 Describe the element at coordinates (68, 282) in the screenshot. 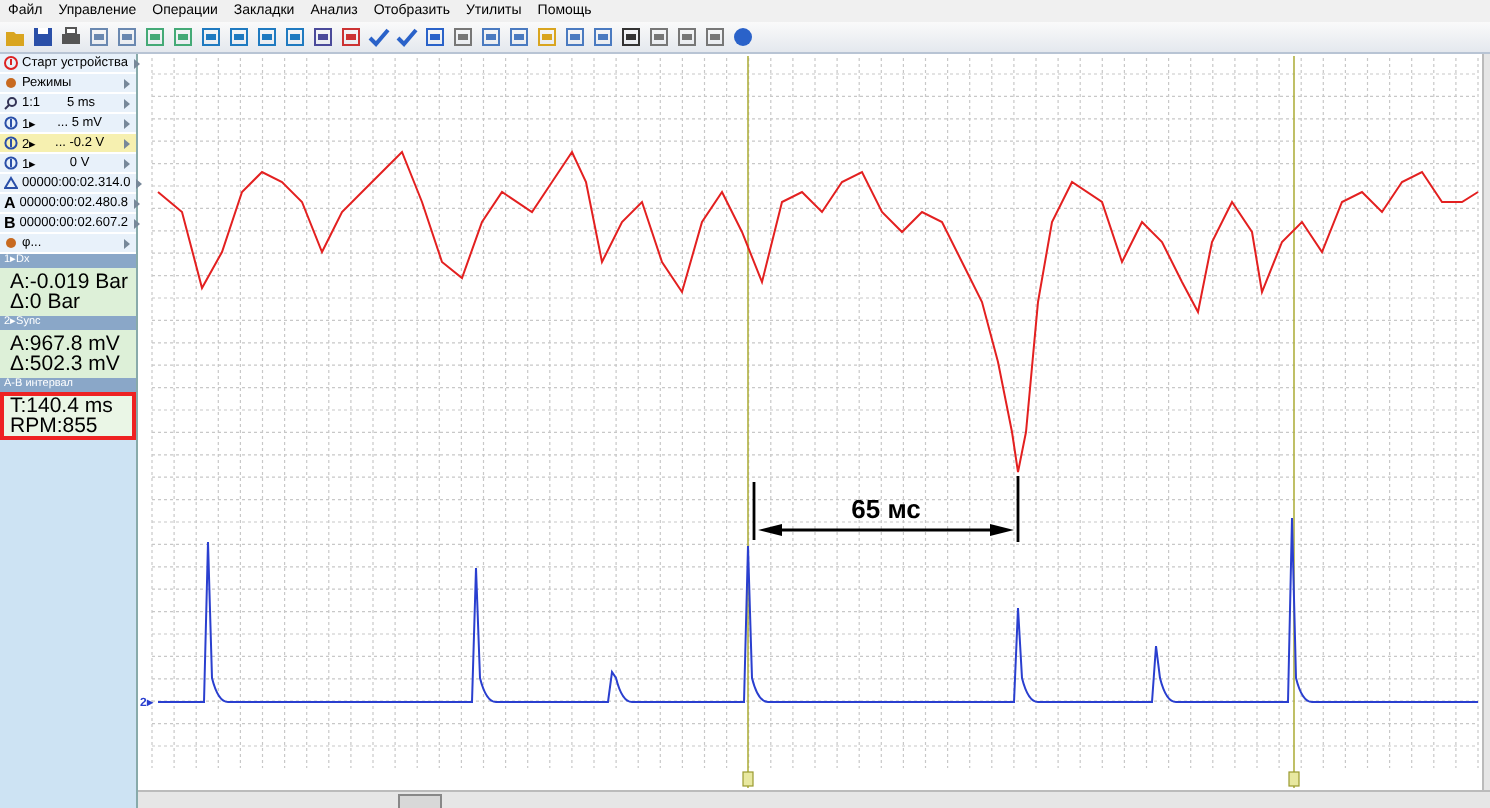

I see `readout-value: A:-0.019 Bar` at that location.